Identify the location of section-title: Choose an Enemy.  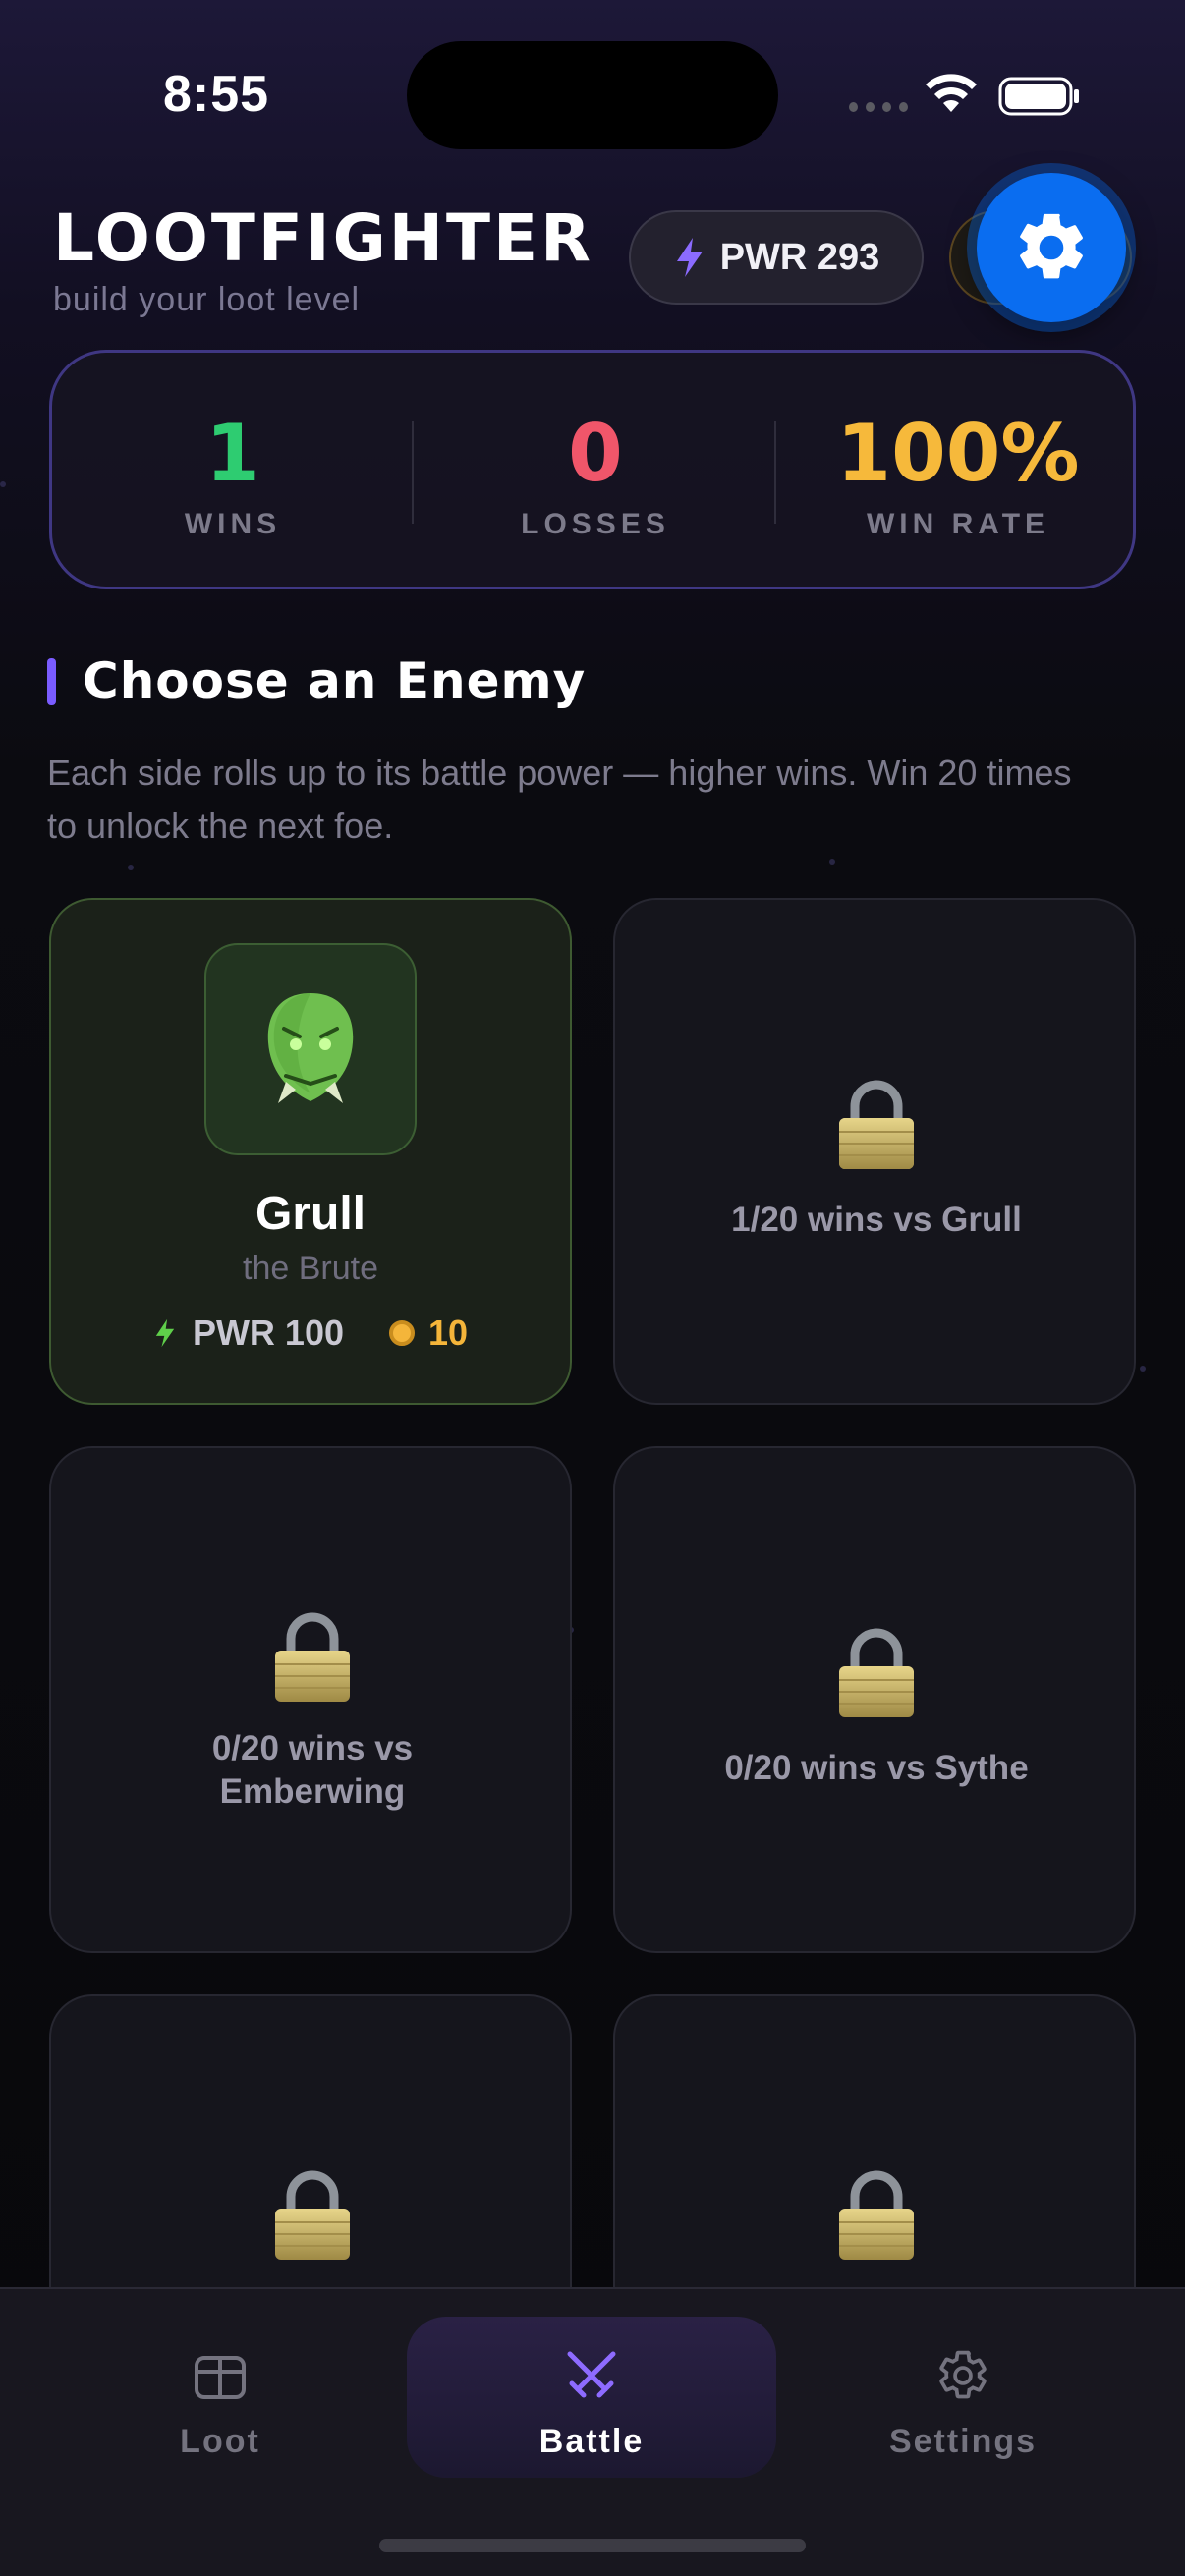
(335, 680).